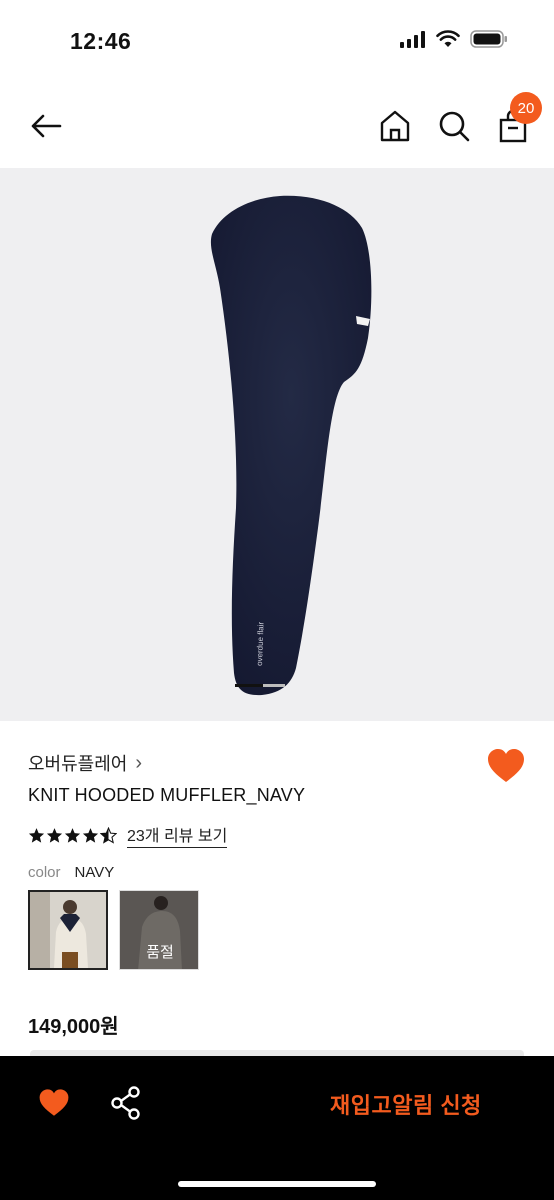 The height and width of the screenshot is (1200, 554). I want to click on color-option-thumbnail-soldout: 품절, so click(159, 930).